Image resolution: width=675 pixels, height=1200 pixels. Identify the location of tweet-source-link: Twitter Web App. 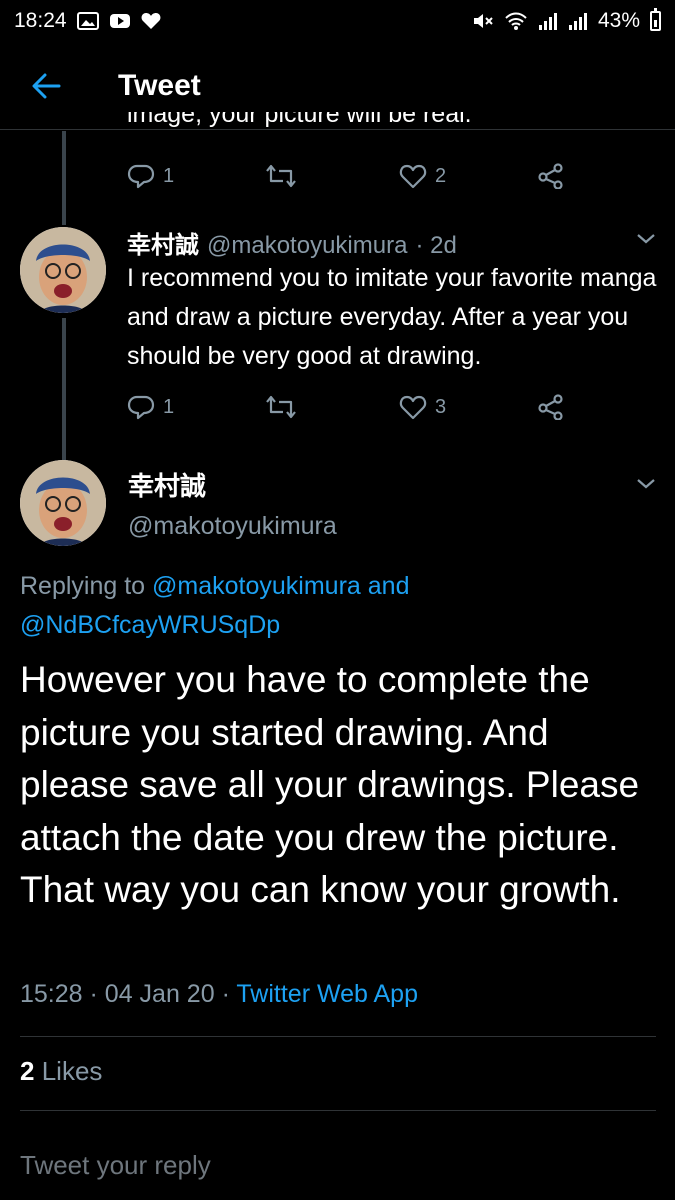
(327, 994).